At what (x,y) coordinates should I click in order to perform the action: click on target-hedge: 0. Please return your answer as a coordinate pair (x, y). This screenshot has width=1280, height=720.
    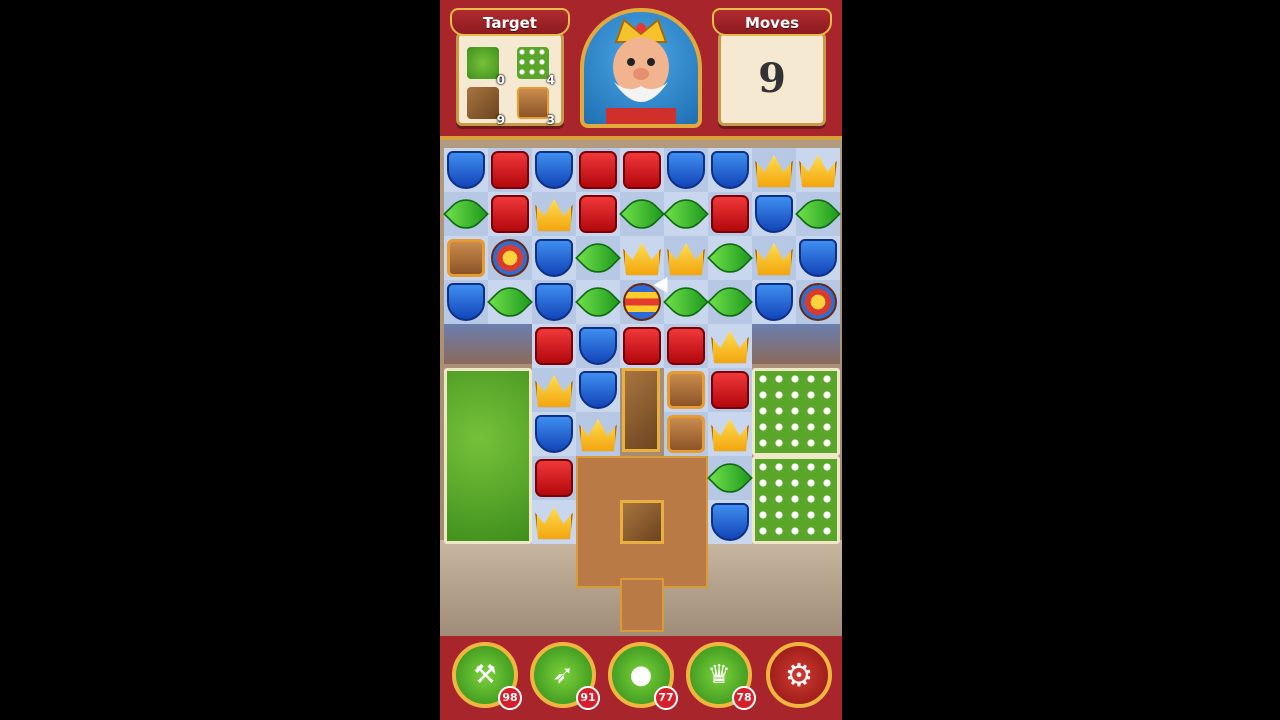
    Looking at the image, I should click on (485, 66).